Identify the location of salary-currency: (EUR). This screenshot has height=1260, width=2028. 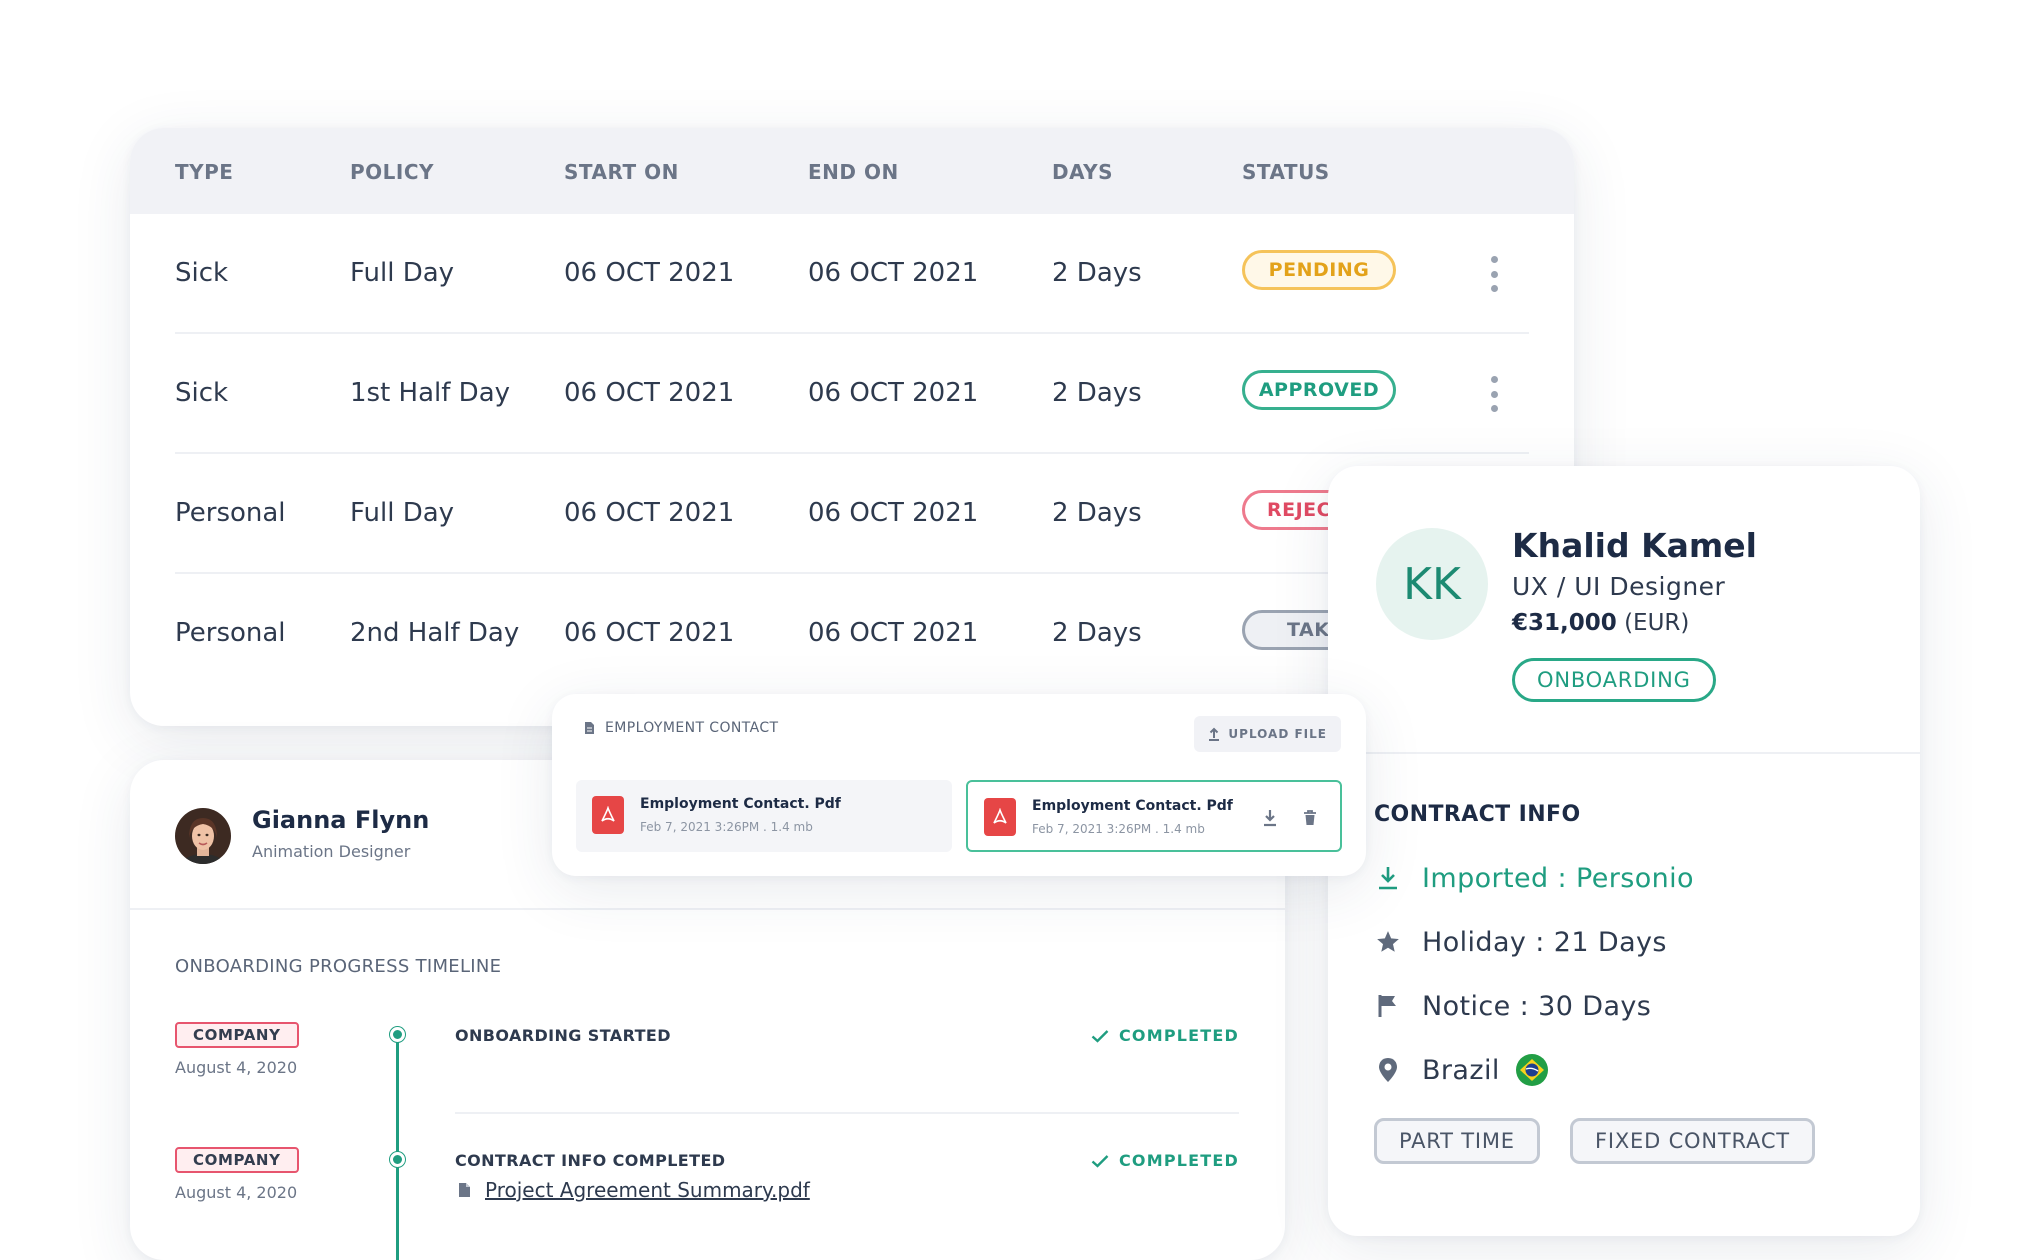
(1657, 623).